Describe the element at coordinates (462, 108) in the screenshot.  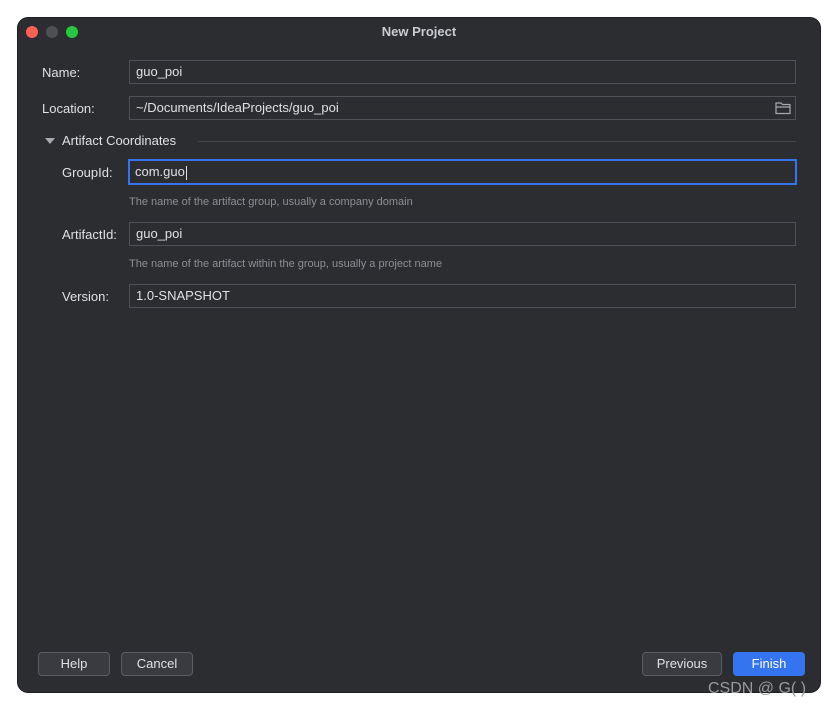
I see `location-field: ~/Documents/IdeaProjects/guo_poi` at that location.